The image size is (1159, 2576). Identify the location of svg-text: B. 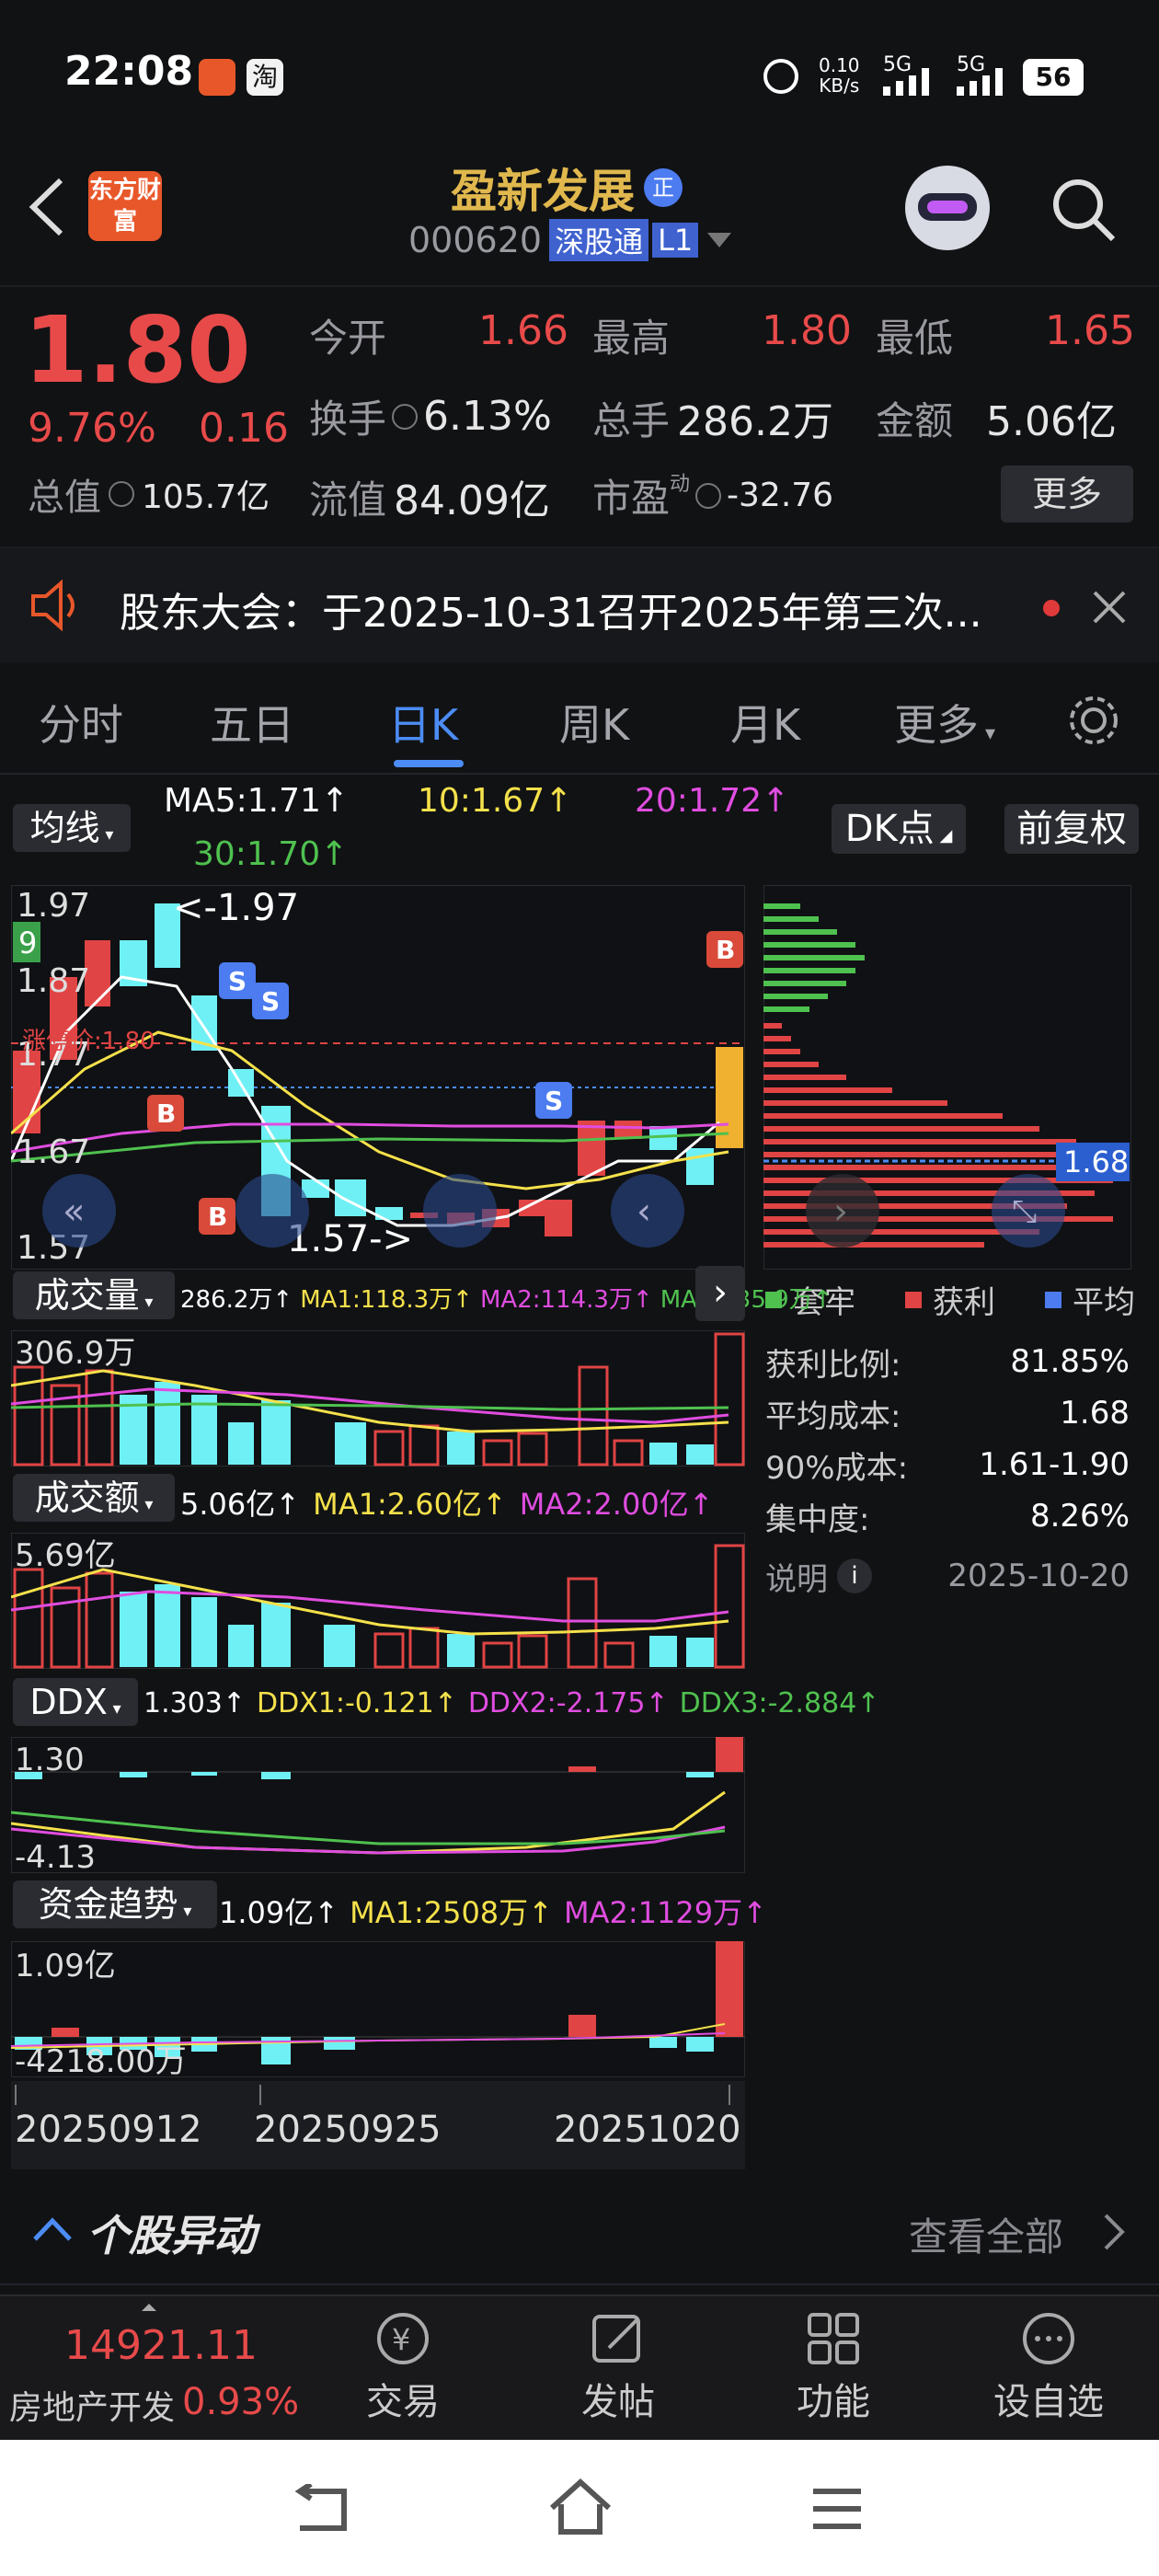
(725, 950).